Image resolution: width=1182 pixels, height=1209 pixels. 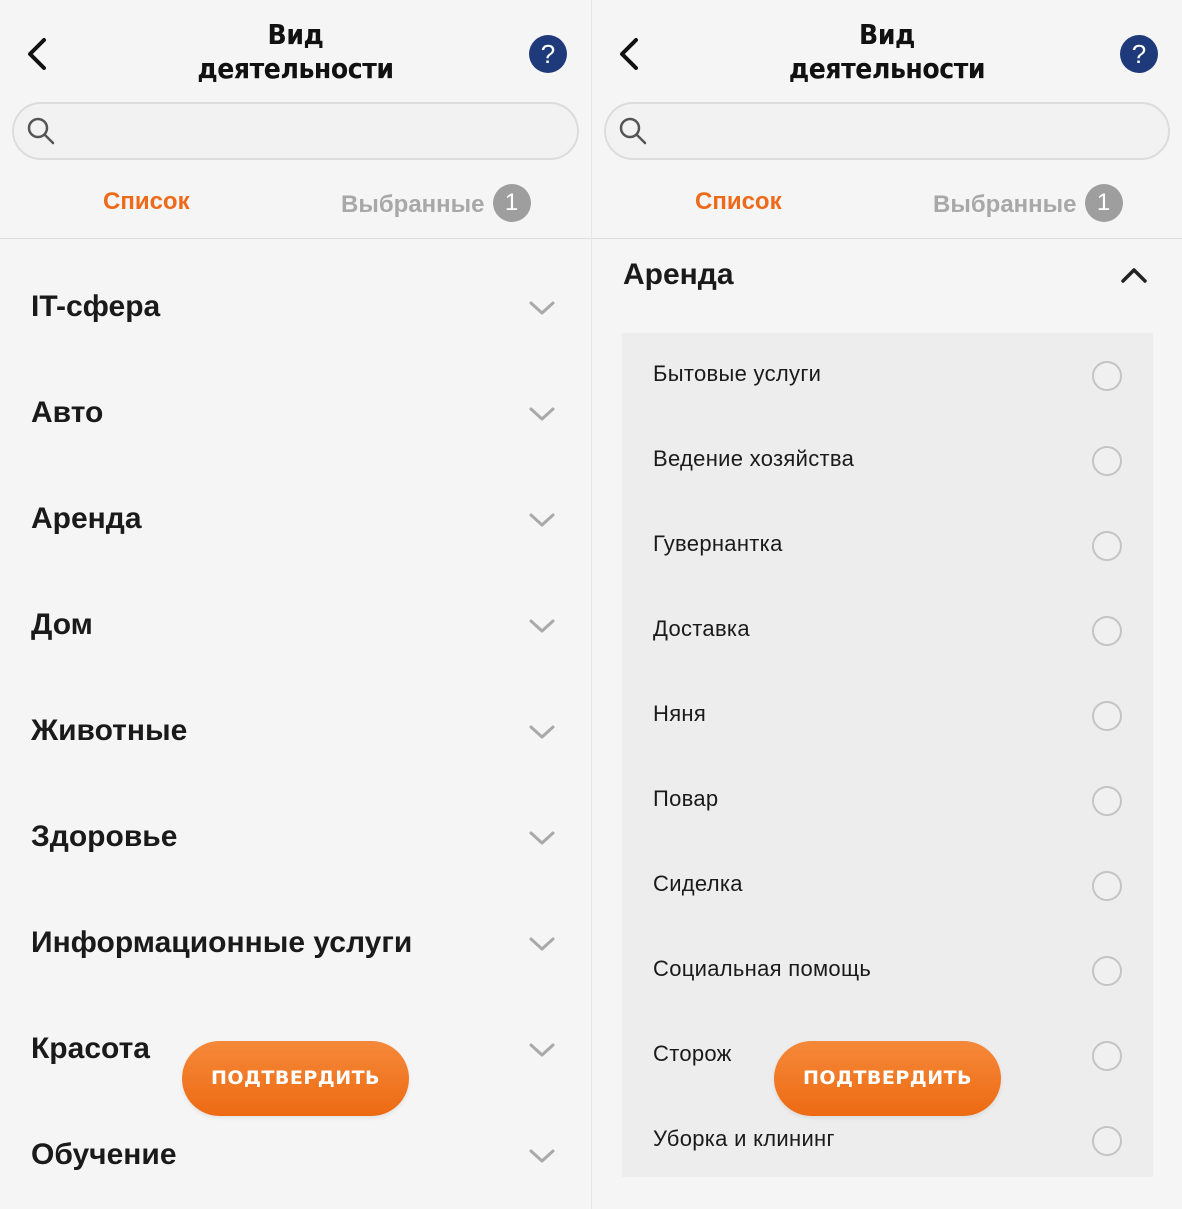 What do you see at coordinates (718, 543) in the screenshot?
I see `subcategory-label: Гувернантка` at bounding box center [718, 543].